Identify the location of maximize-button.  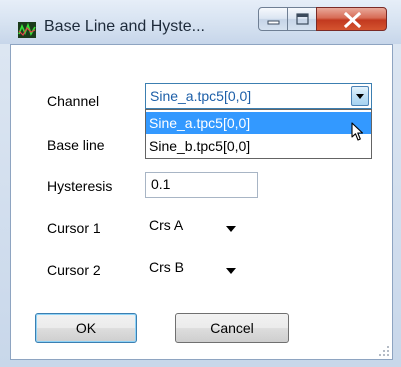
(302, 19).